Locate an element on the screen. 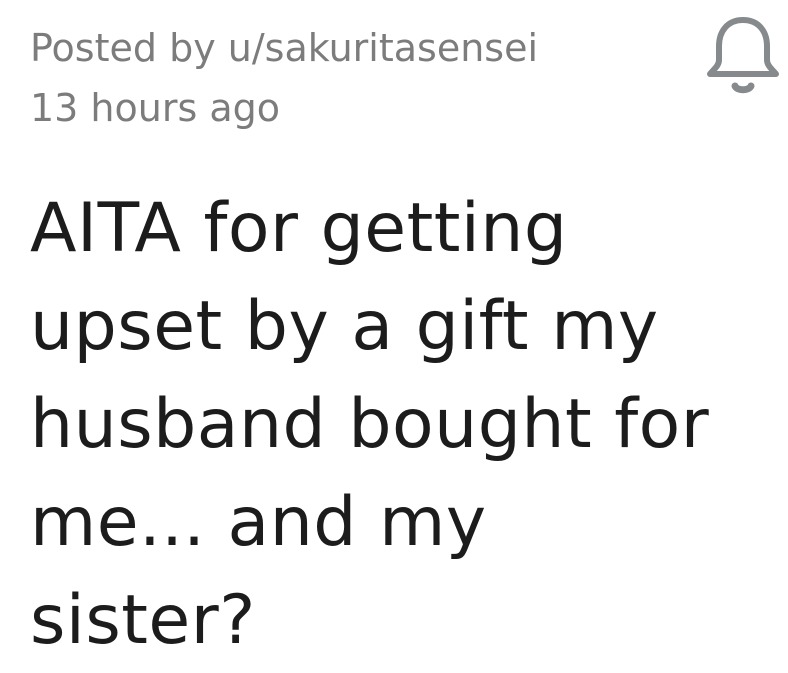 The width and height of the screenshot is (788, 673). post-meta: Posted by u/sakuritasensei 13 hours ago is located at coordinates (355, 78).